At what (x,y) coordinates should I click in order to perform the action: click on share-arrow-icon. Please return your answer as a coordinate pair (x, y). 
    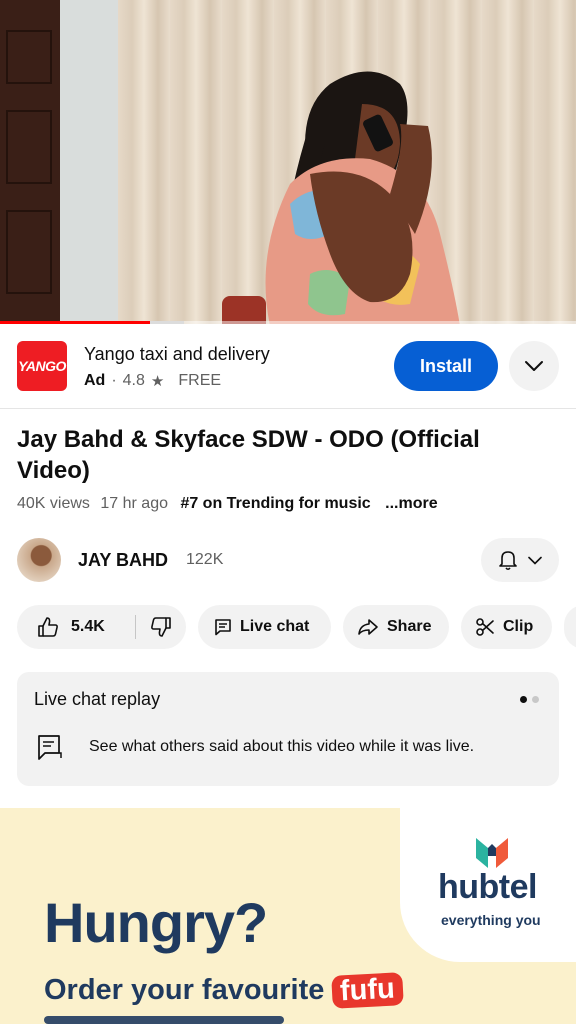
    Looking at the image, I should click on (368, 627).